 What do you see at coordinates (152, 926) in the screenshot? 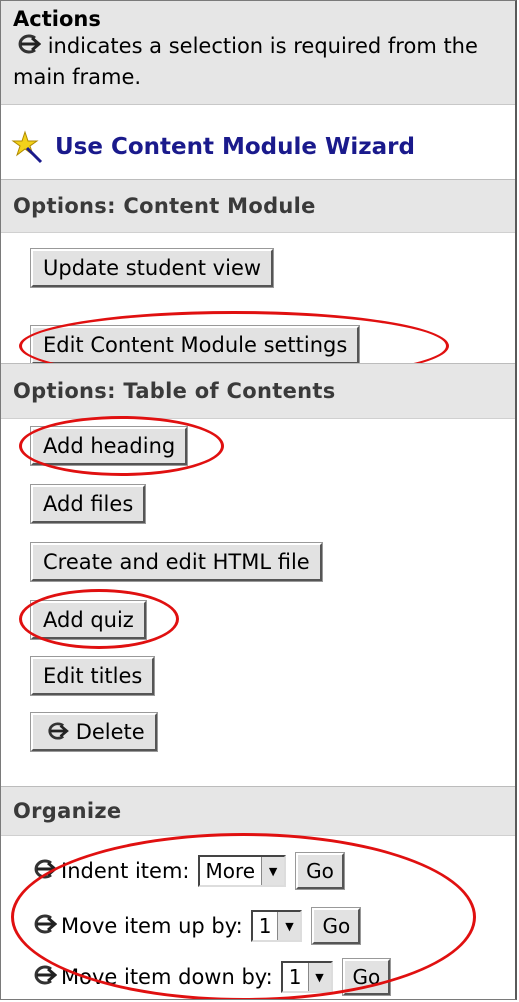
I see `move-up-label: Move item up by:` at bounding box center [152, 926].